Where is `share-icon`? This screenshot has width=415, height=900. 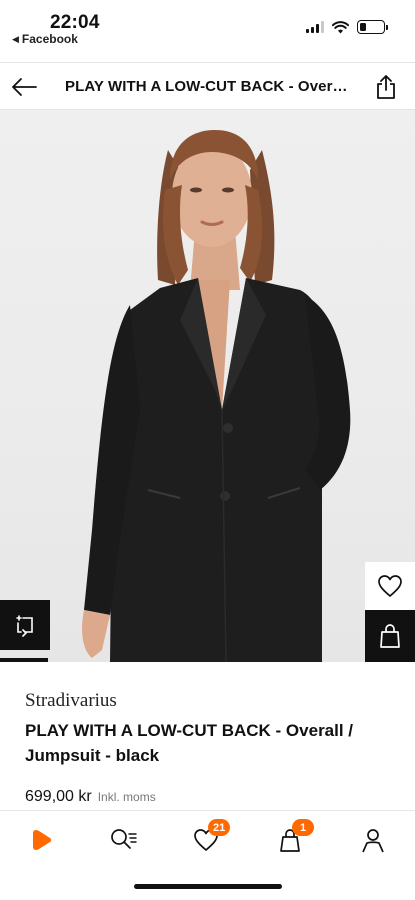
share-icon is located at coordinates (386, 87).